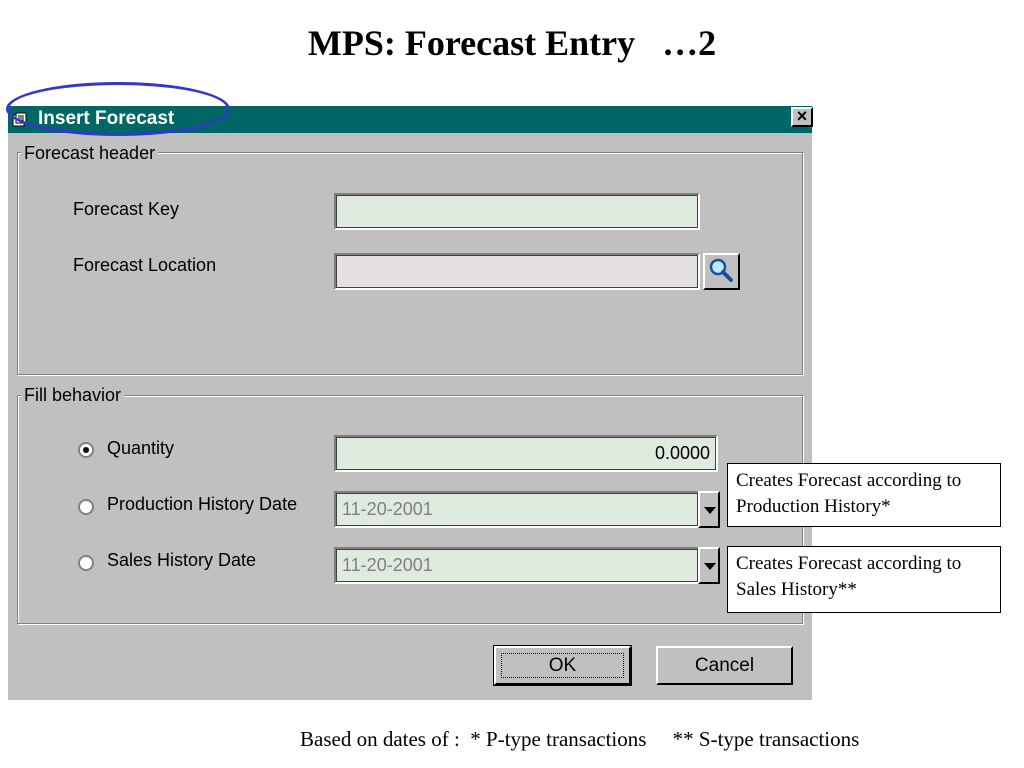  Describe the element at coordinates (517, 211) in the screenshot. I see `forecast-key-input` at that location.